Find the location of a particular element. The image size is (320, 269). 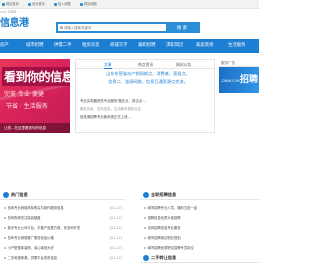

top-utility-bar: 网站首页 设为首页 加入收藏 网站地图 is located at coordinates (129, 4).